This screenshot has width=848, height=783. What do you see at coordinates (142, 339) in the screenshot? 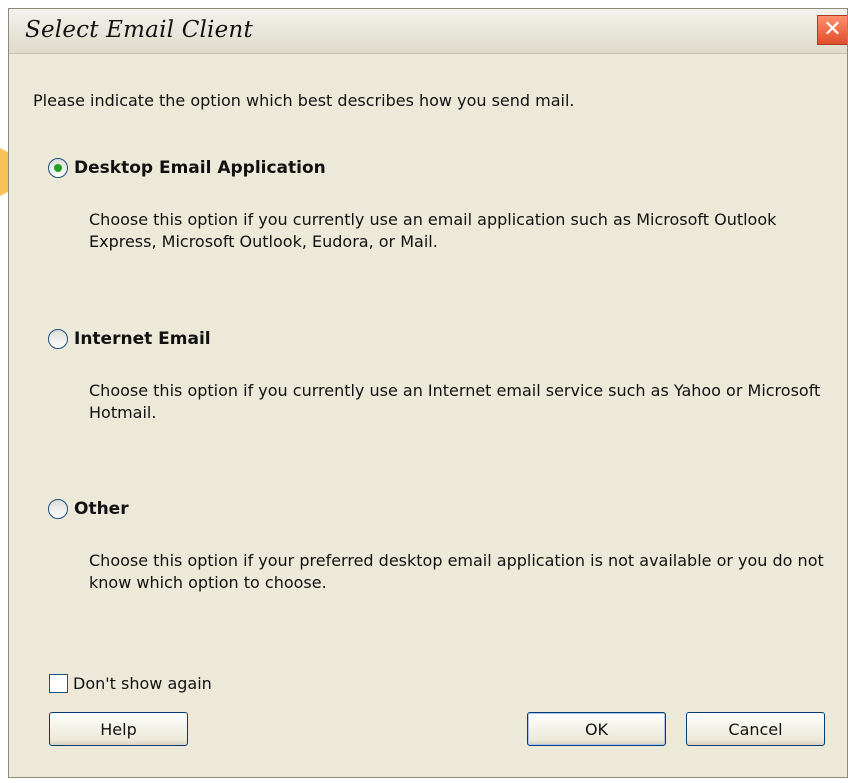
I see `internet-email-label: Internet Email` at bounding box center [142, 339].